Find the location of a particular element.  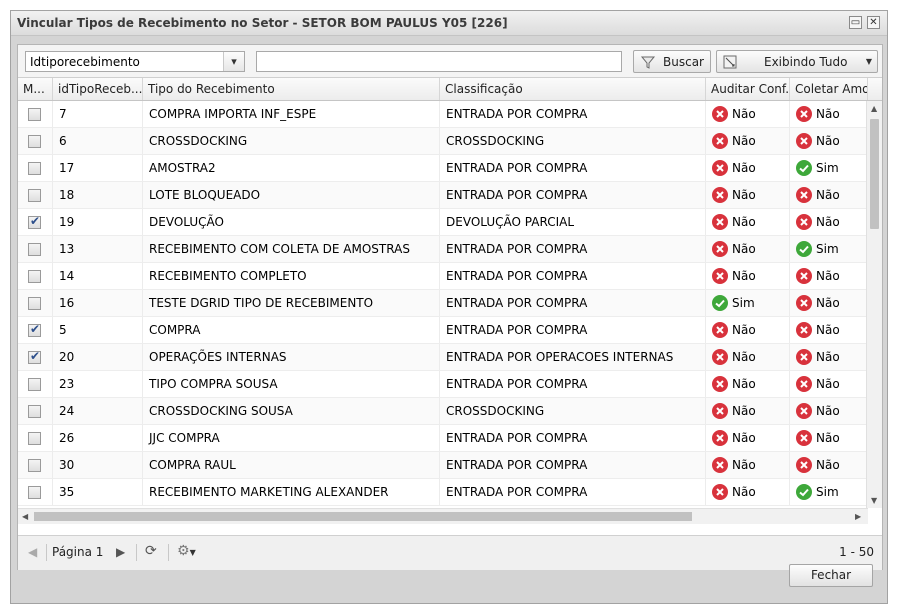

vertical-scrollbar: ▲ ▼ is located at coordinates (874, 304).